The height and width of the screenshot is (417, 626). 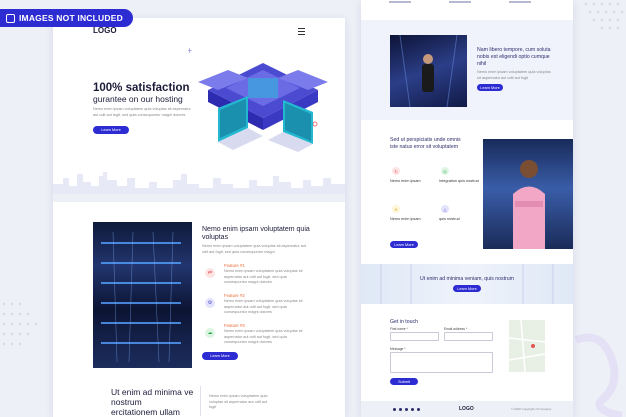 I want to click on contact-map, so click(x=527, y=346).